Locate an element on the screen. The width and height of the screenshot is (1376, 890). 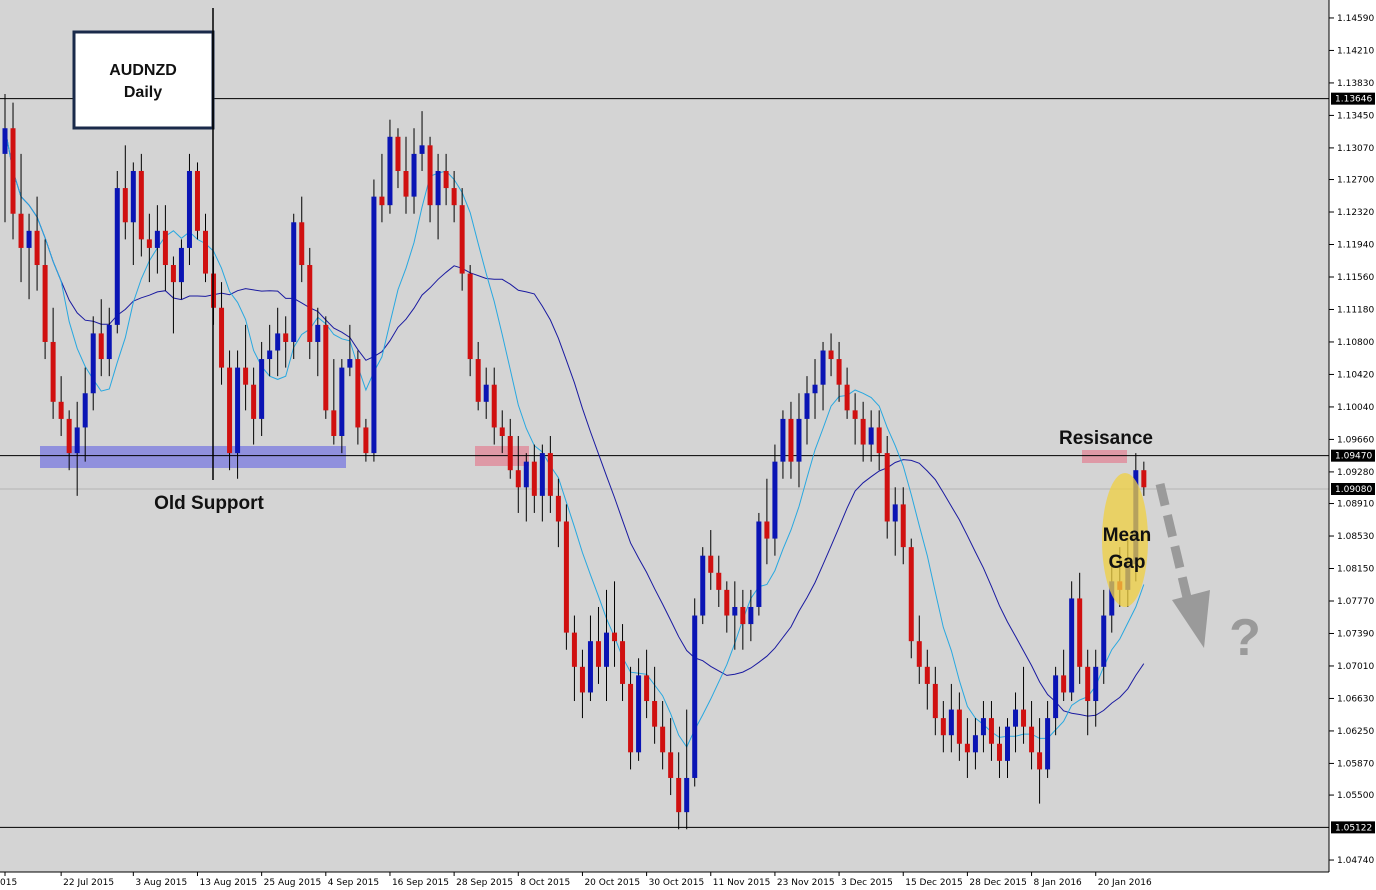
price-tag-label: 1.13646 is located at coordinates (1353, 100).